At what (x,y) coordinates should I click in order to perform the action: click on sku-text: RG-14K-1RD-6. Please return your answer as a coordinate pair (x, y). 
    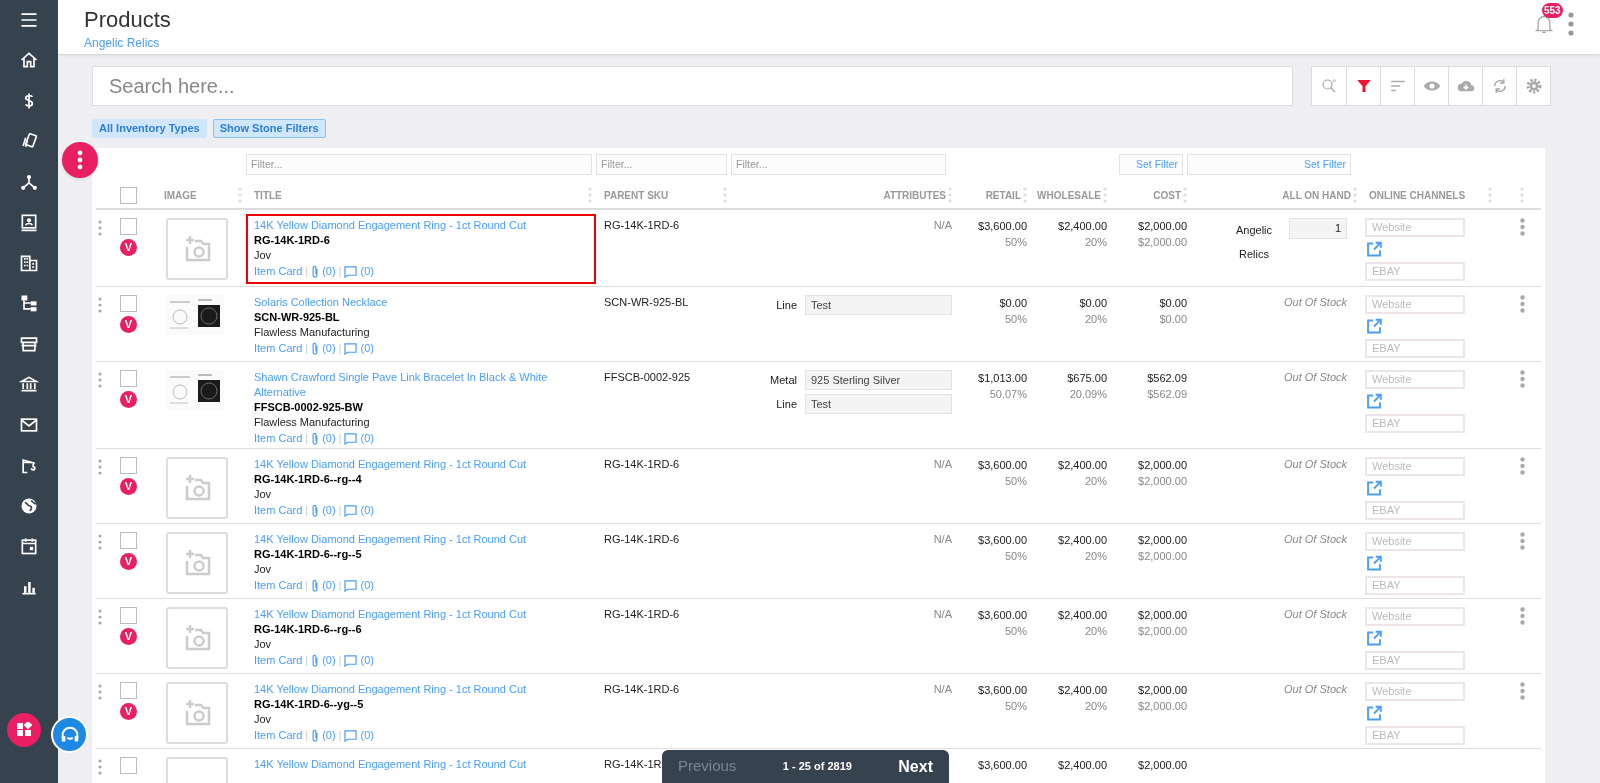
    Looking at the image, I should click on (292, 240).